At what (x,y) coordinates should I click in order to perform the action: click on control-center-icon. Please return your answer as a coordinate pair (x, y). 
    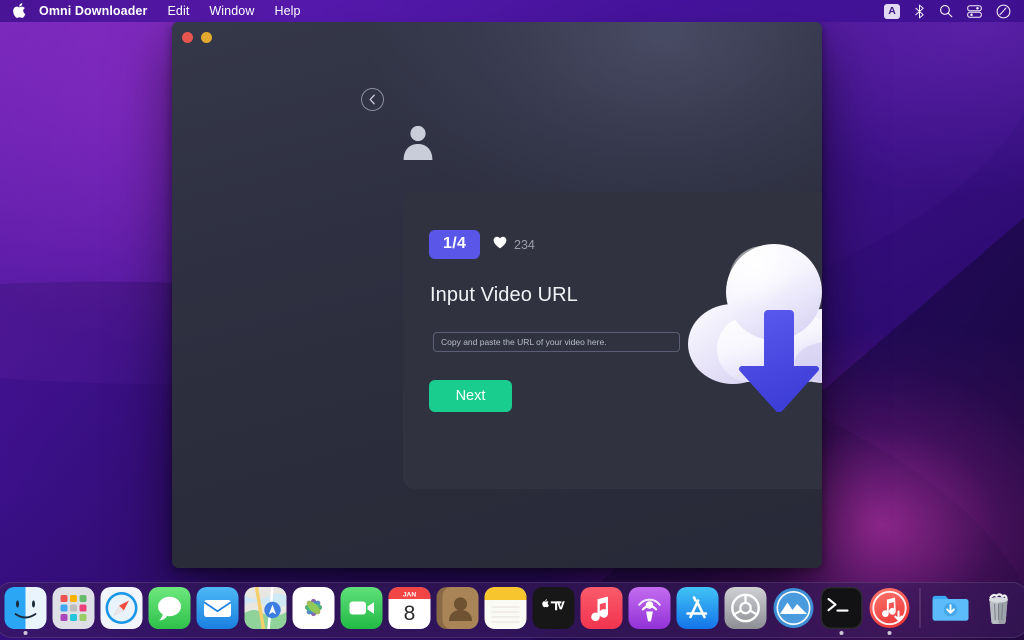
    Looking at the image, I should click on (974, 11).